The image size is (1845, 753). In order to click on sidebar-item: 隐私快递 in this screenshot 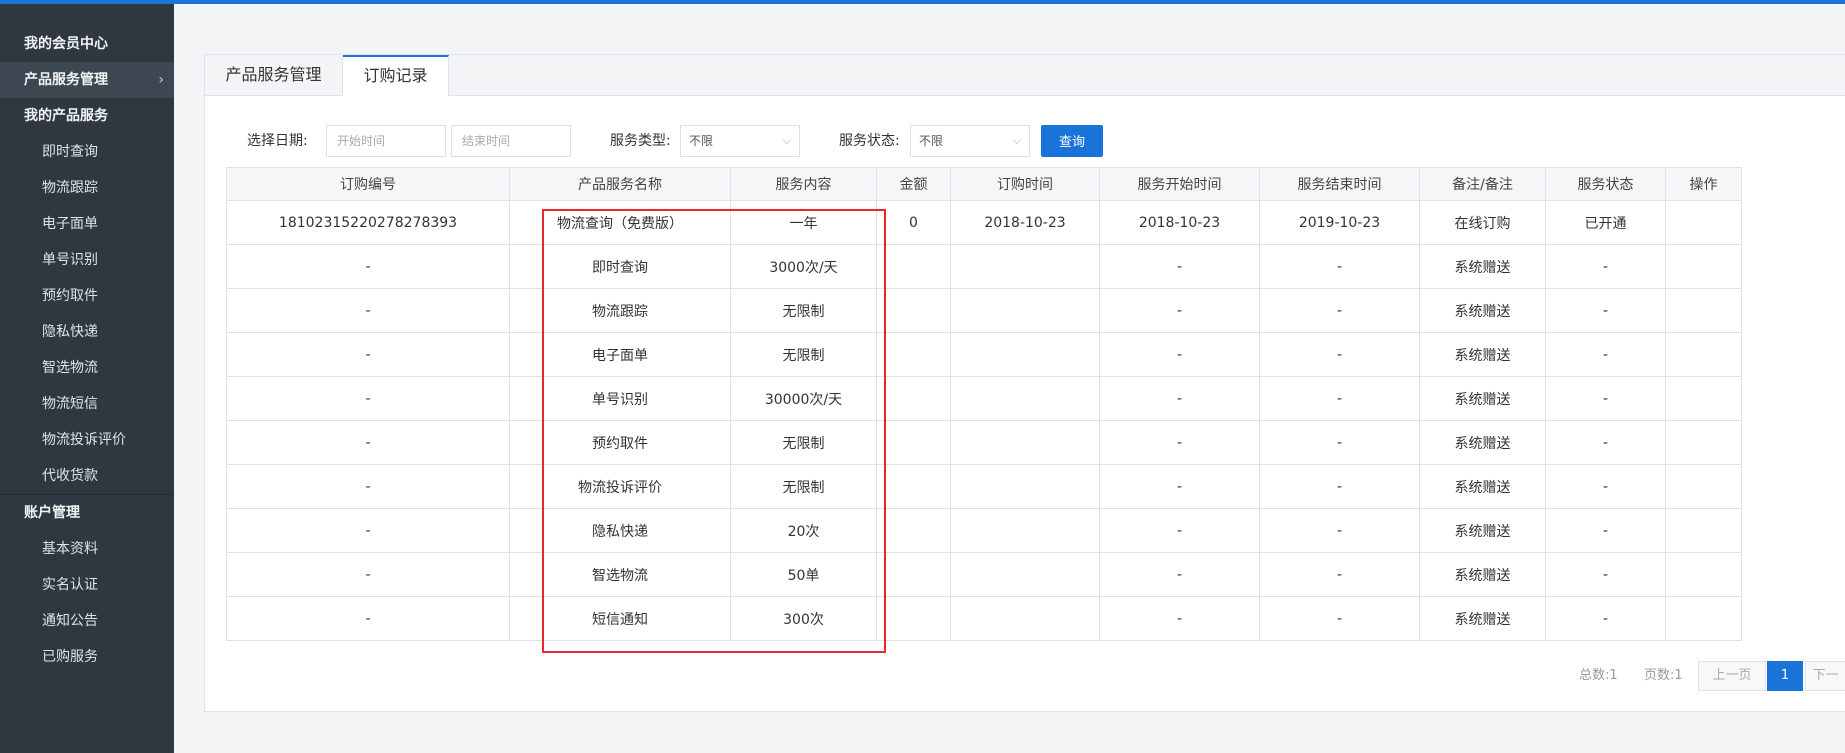, I will do `click(87, 332)`.